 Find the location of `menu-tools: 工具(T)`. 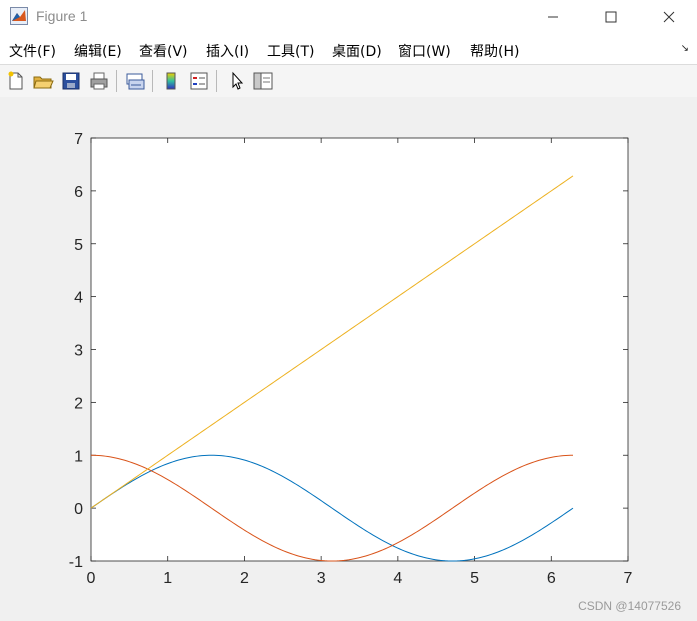

menu-tools: 工具(T) is located at coordinates (290, 51).